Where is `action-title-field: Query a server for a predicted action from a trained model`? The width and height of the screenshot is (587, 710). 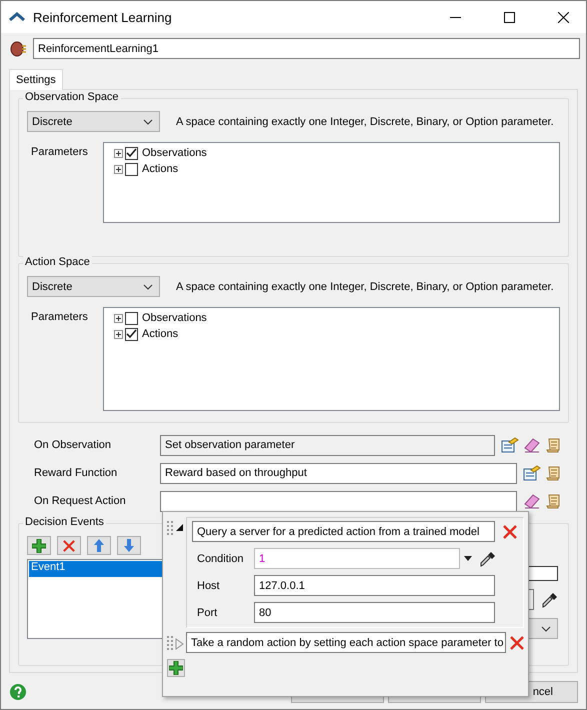 action-title-field: Query a server for a predicted action from a trained model is located at coordinates (343, 531).